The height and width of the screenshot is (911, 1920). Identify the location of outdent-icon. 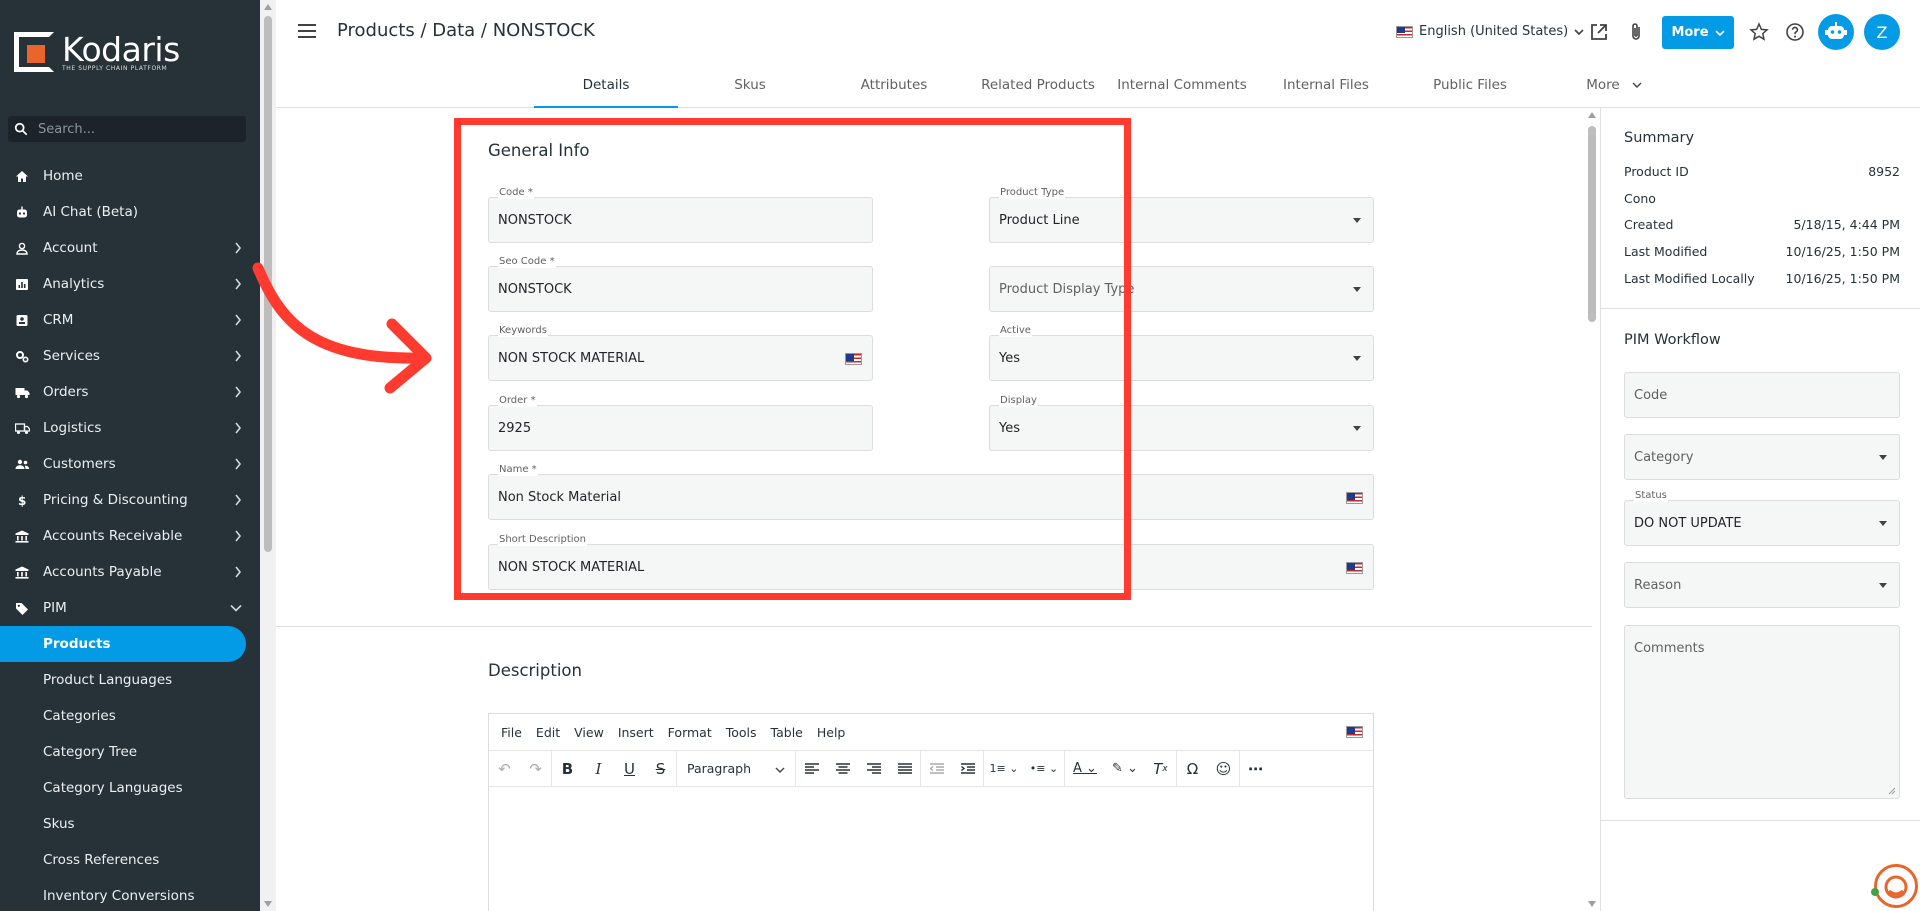
(936, 769).